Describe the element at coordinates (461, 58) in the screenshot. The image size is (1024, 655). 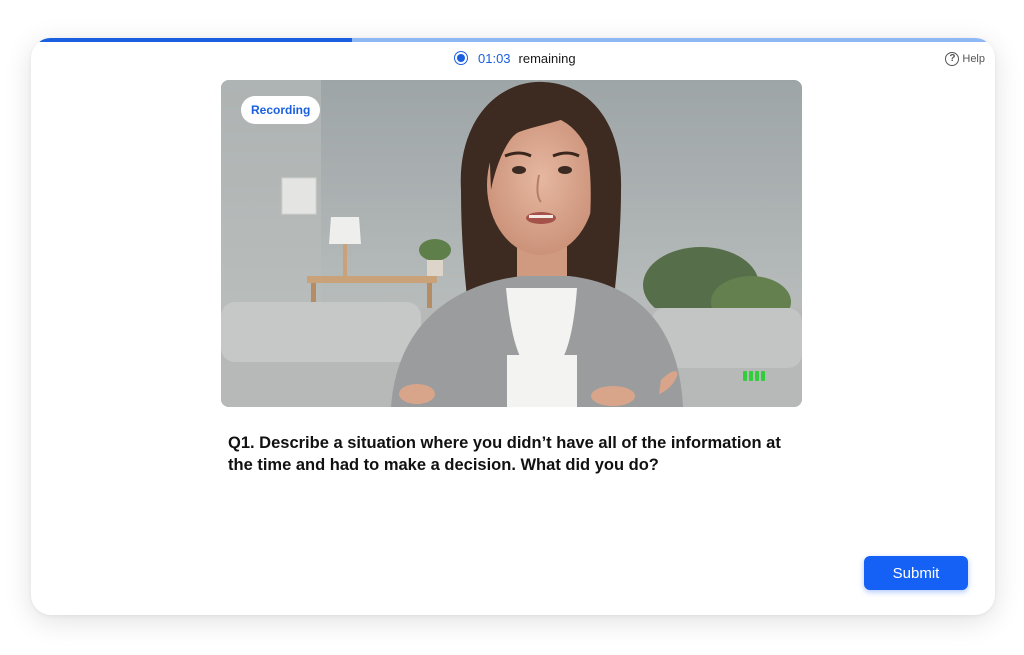
I see `record-indicator-icon` at that location.